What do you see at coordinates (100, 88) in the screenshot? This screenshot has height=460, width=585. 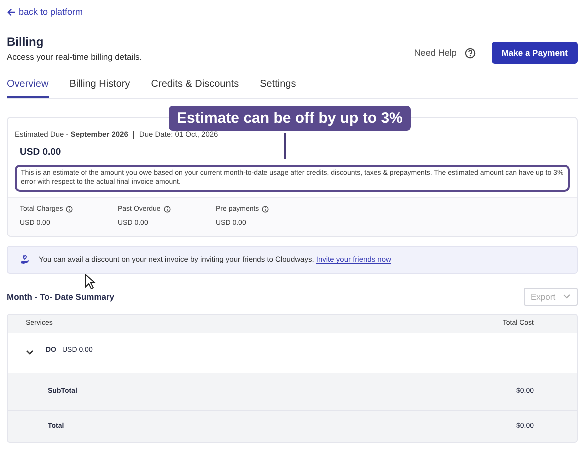 I see `tab: Billing History` at bounding box center [100, 88].